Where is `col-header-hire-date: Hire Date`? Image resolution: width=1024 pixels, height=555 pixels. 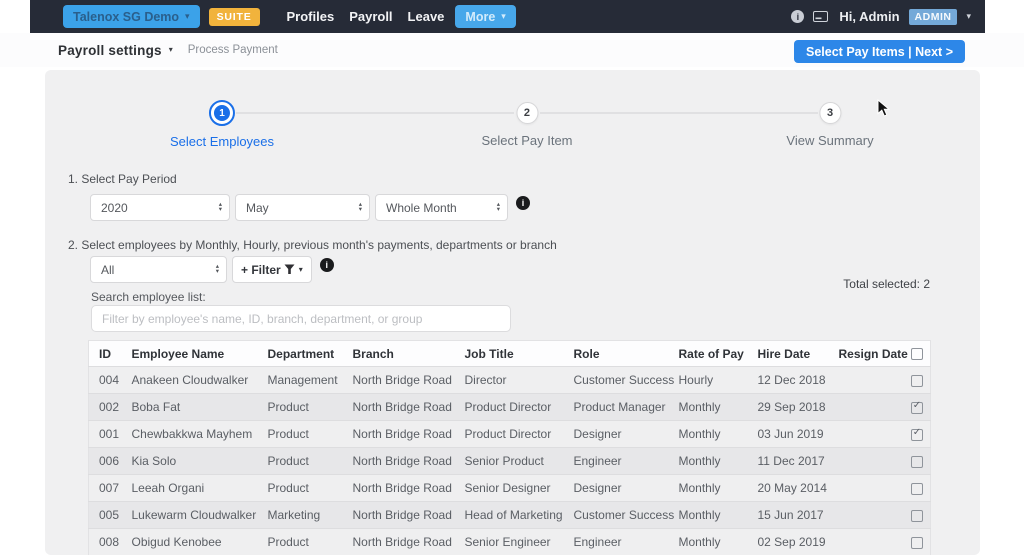 col-header-hire-date: Hire Date is located at coordinates (784, 353).